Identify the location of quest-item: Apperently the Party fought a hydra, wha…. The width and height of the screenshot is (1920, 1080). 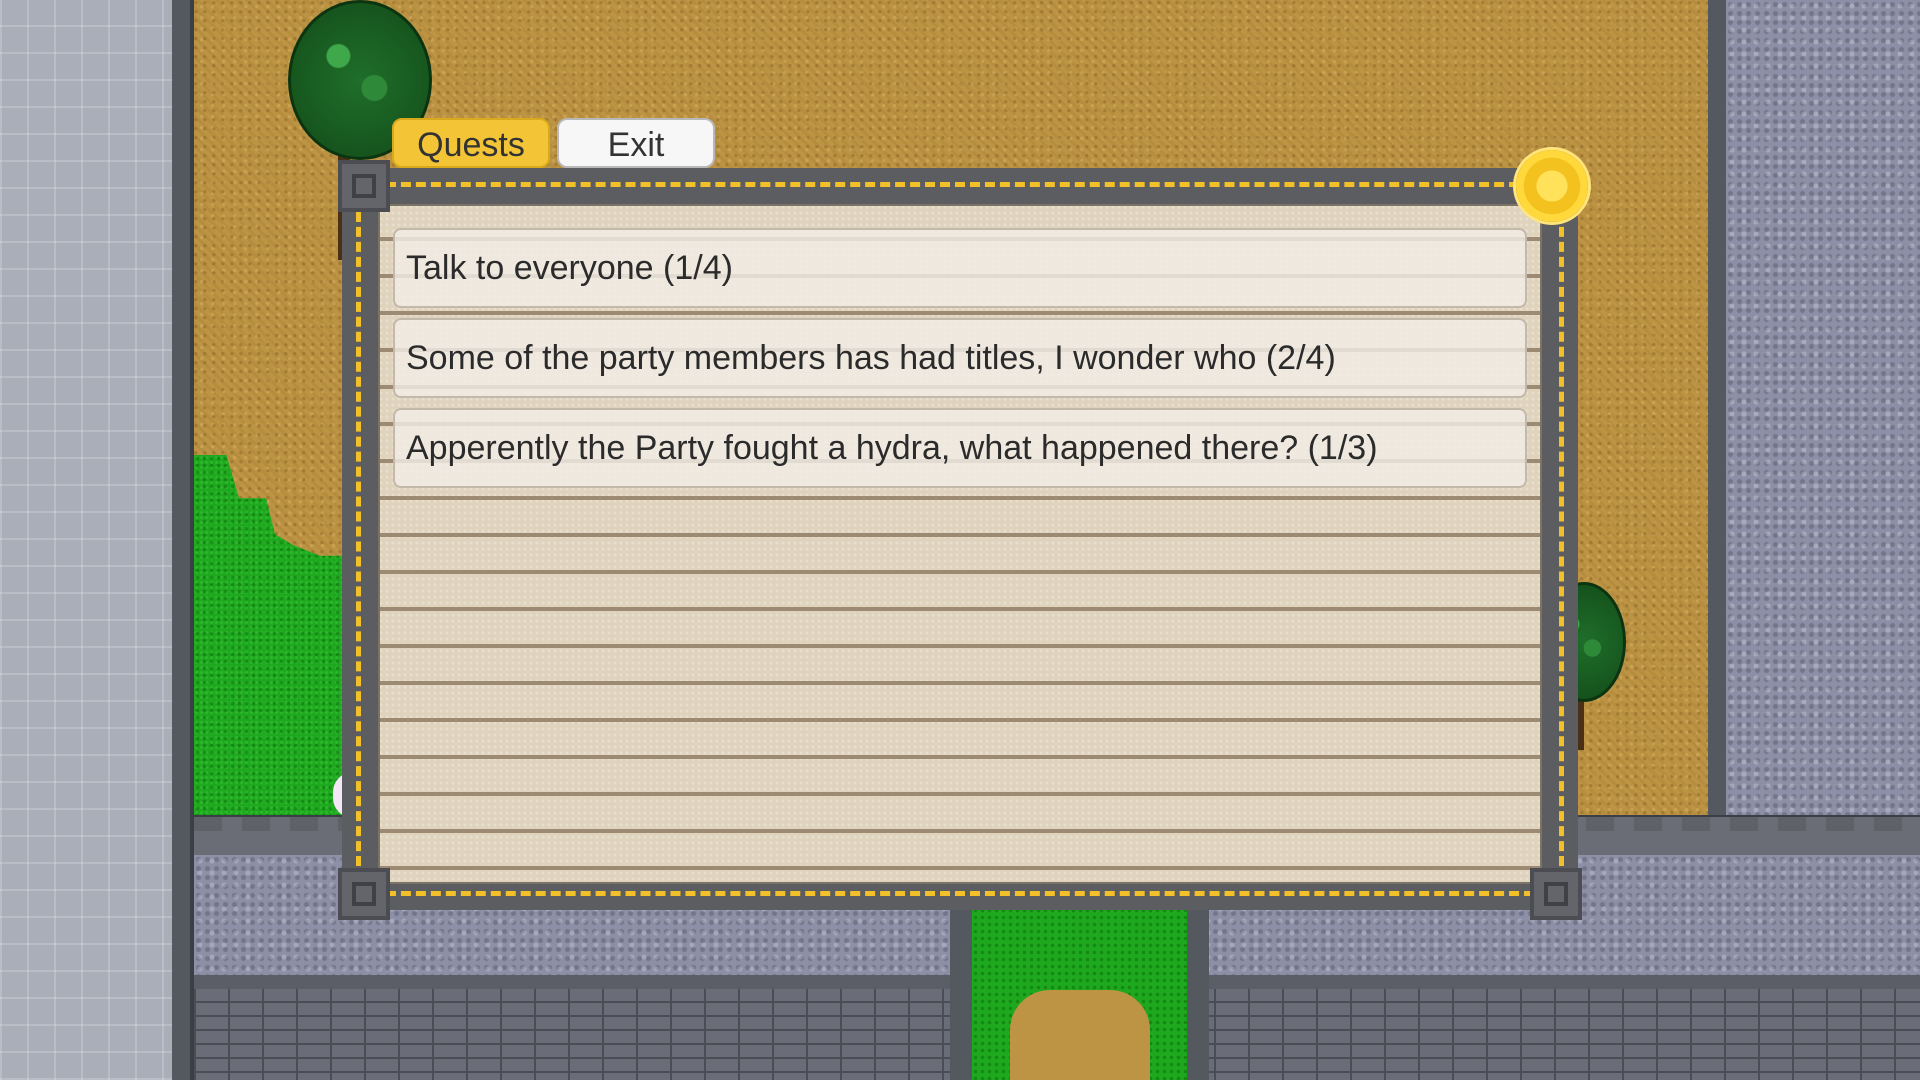
(960, 448).